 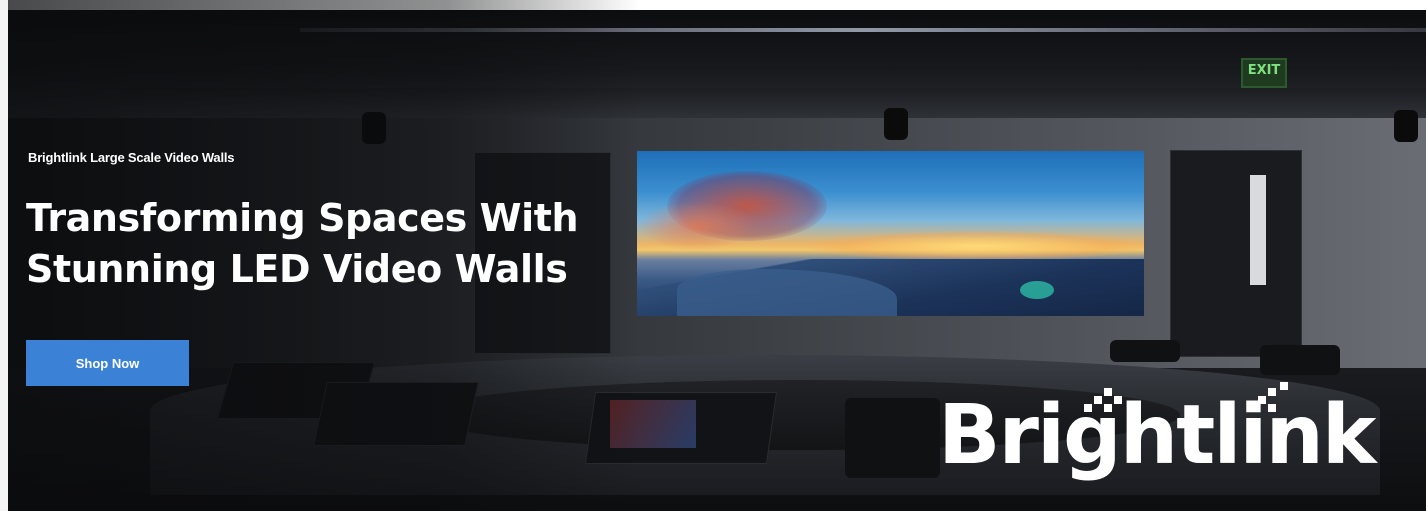 I want to click on brightlink-logo: Brightlink, so click(x=1157, y=435).